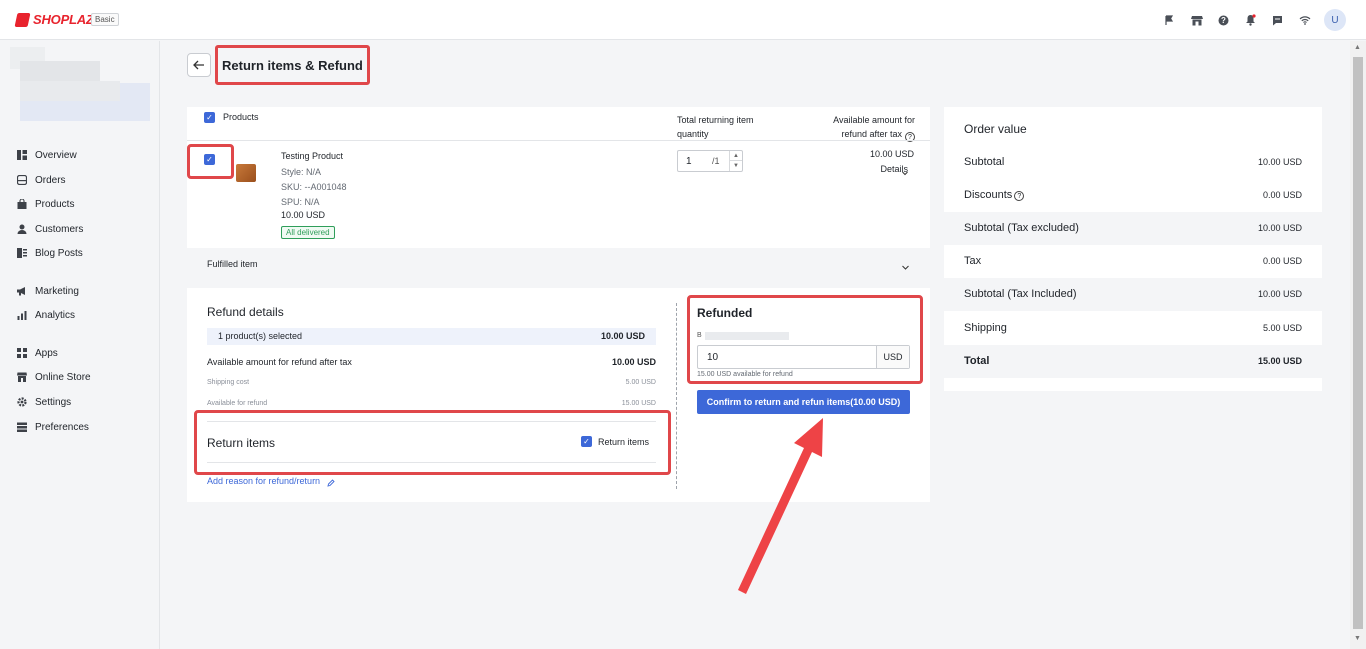  What do you see at coordinates (1277, 20) in the screenshot?
I see `chat-icon` at bounding box center [1277, 20].